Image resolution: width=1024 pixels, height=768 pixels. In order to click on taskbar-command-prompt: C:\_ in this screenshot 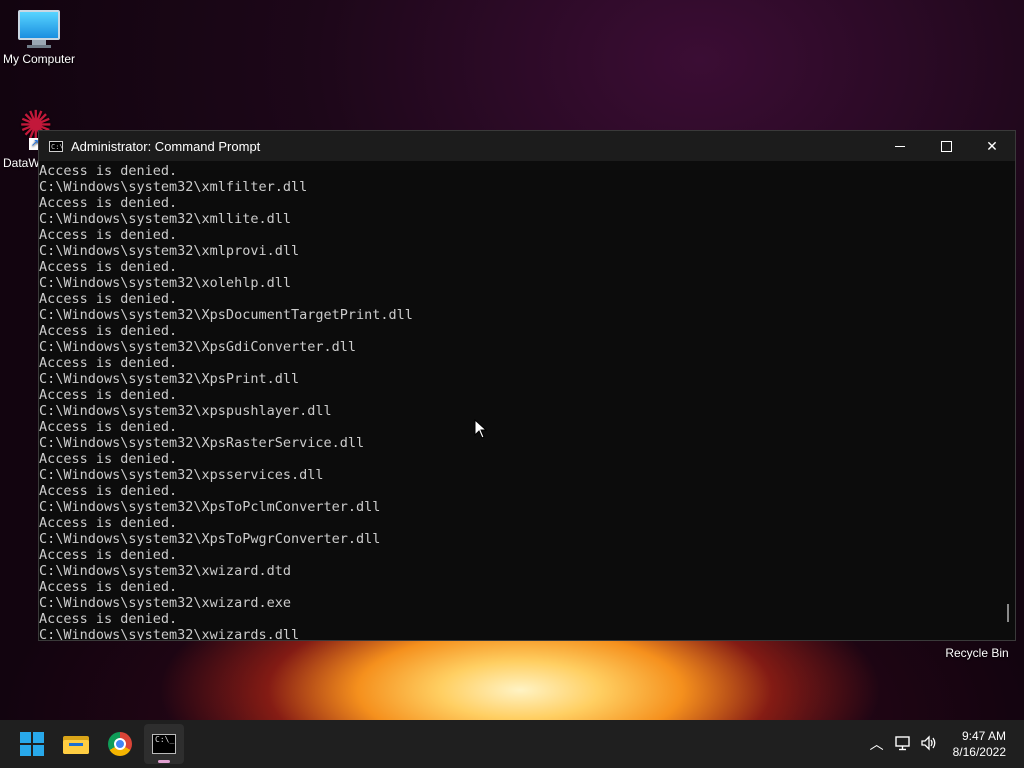, I will do `click(164, 744)`.